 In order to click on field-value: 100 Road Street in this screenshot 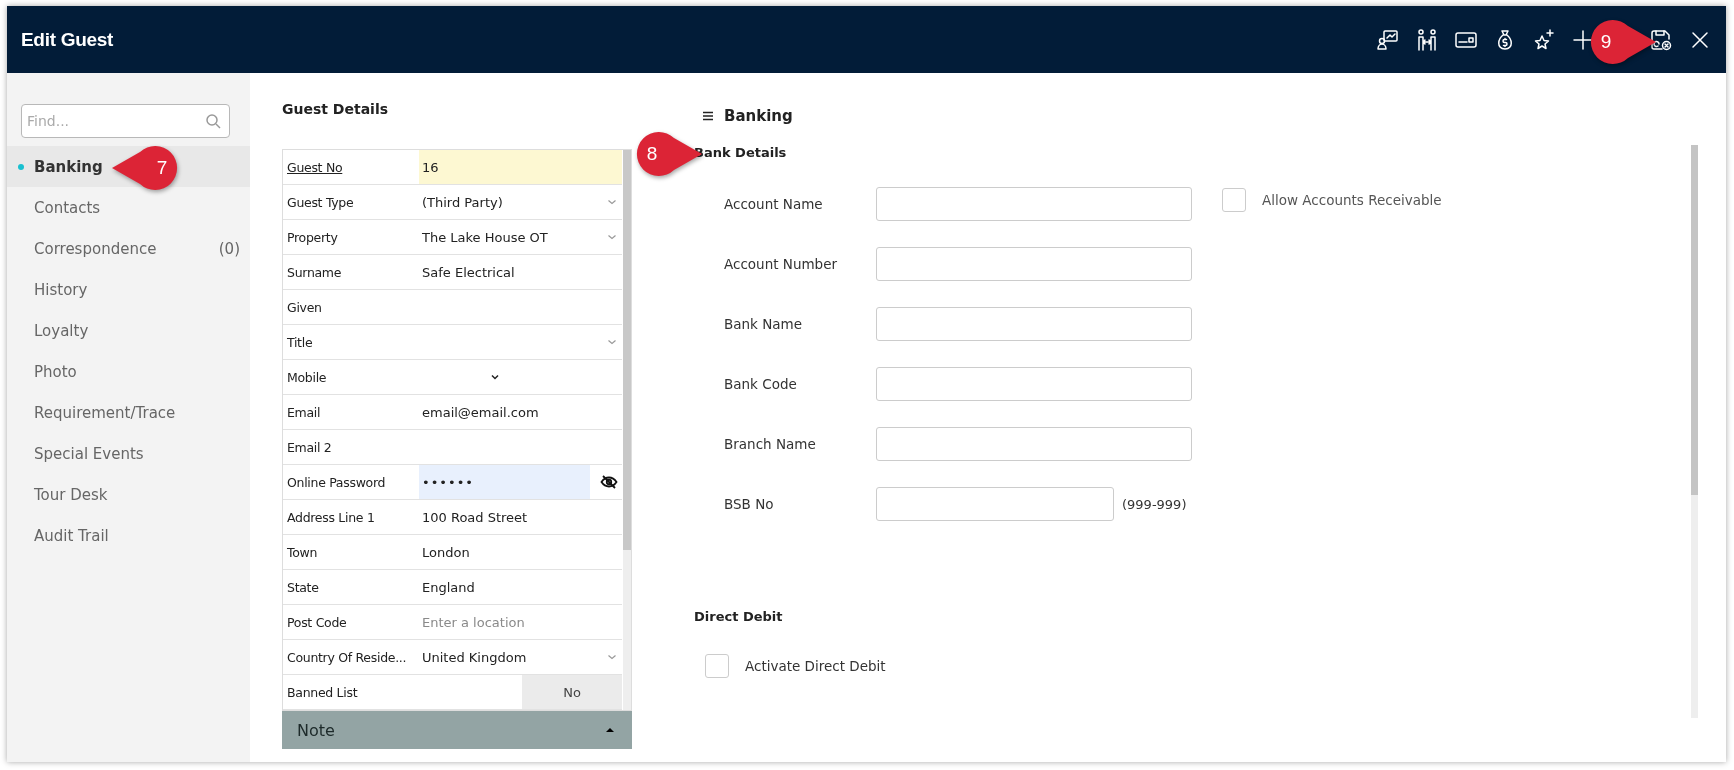, I will do `click(520, 517)`.